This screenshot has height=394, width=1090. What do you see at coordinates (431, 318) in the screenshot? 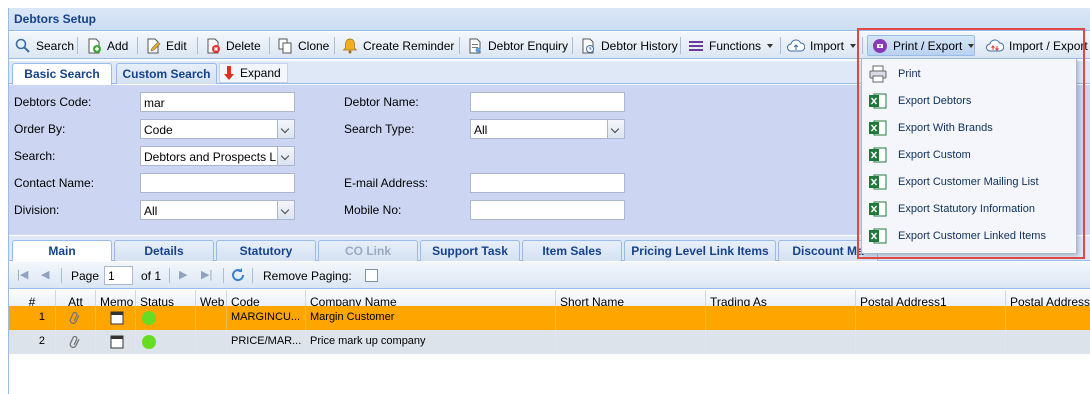
I see `company-name-cell: Margin Customer` at bounding box center [431, 318].